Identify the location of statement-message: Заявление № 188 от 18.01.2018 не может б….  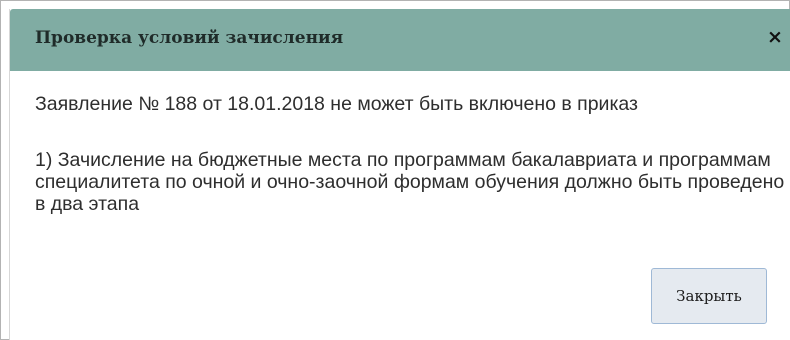
(336, 104).